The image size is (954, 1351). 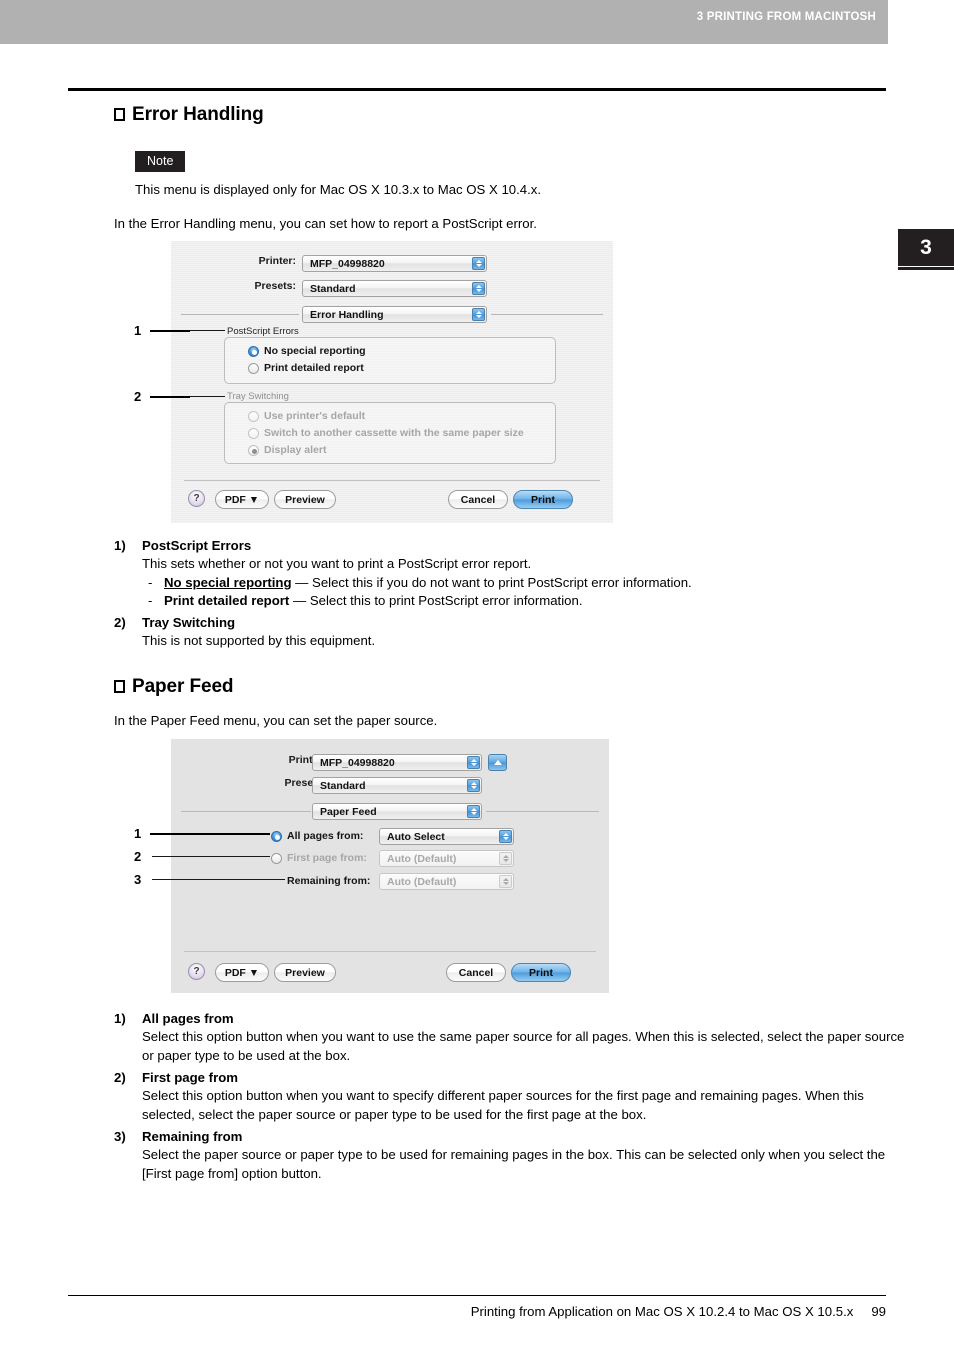 I want to click on group-title-tray-switching: Tray Switching, so click(x=258, y=396).